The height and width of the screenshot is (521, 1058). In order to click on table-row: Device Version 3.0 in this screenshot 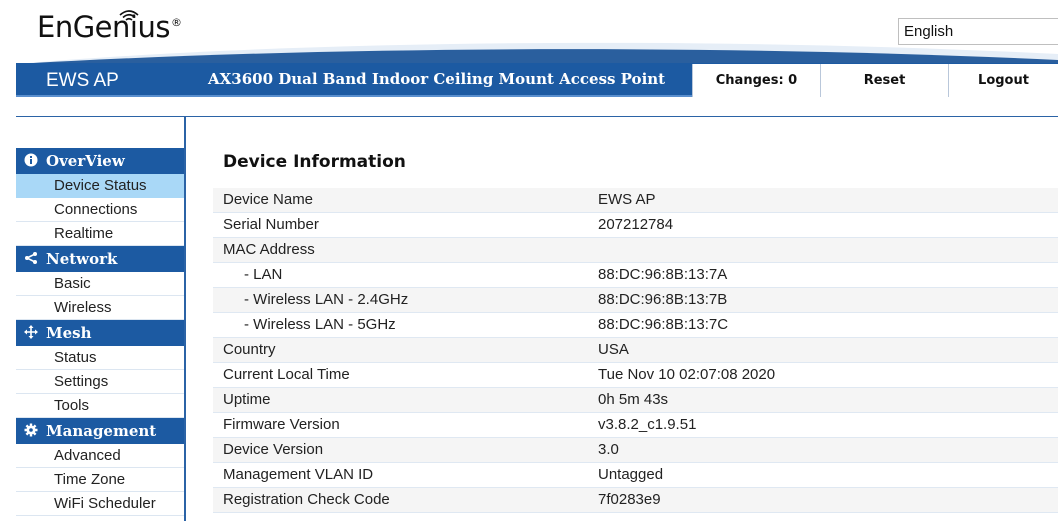, I will do `click(635, 450)`.